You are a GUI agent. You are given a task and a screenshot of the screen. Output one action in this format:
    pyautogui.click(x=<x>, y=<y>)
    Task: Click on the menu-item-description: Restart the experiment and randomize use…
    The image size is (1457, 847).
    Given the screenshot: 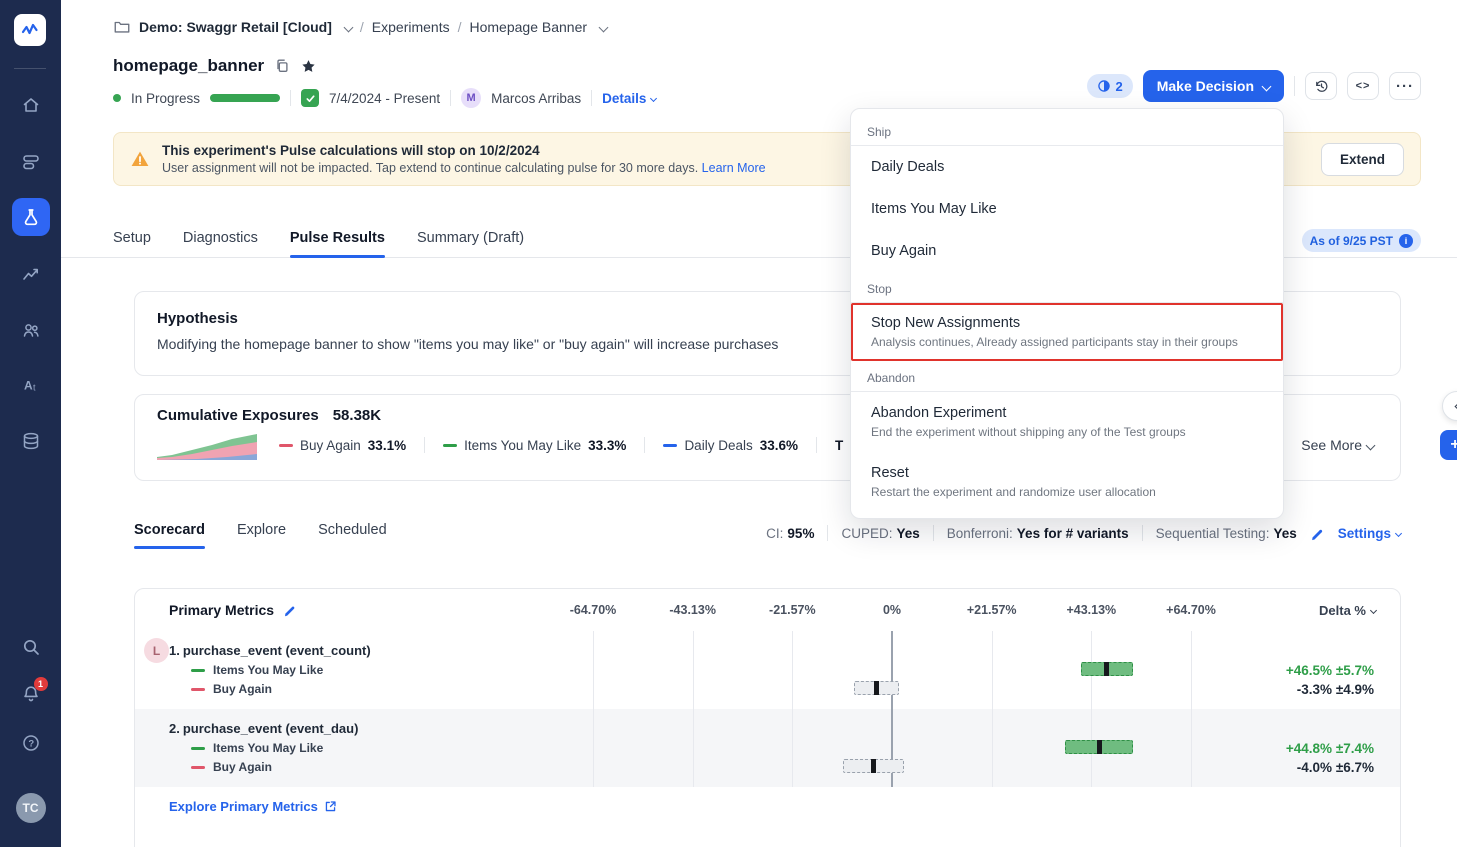 What is the action you would take?
    pyautogui.click(x=1013, y=492)
    